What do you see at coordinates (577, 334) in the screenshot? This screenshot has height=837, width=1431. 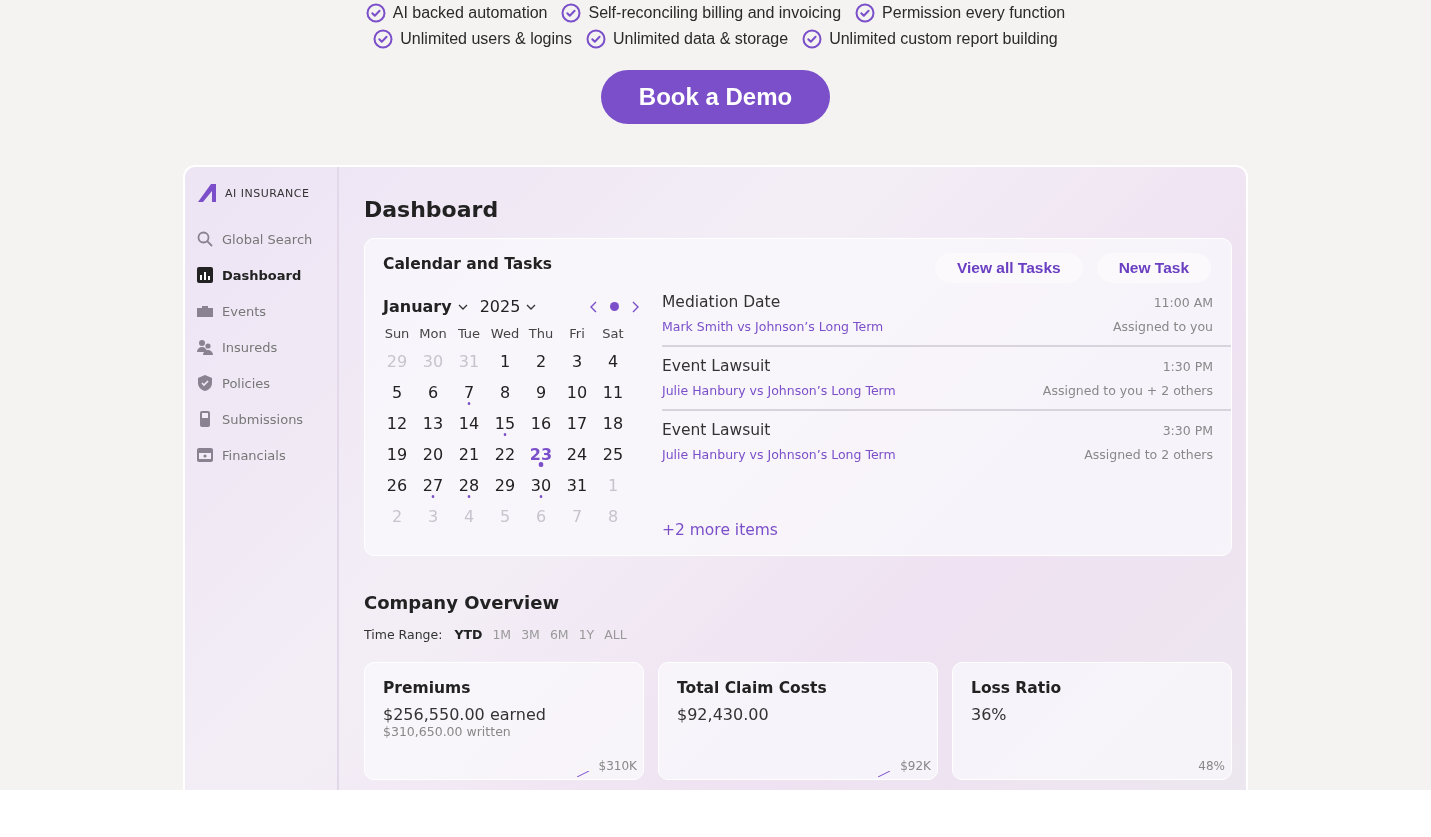 I see `weekday-label: Fri` at bounding box center [577, 334].